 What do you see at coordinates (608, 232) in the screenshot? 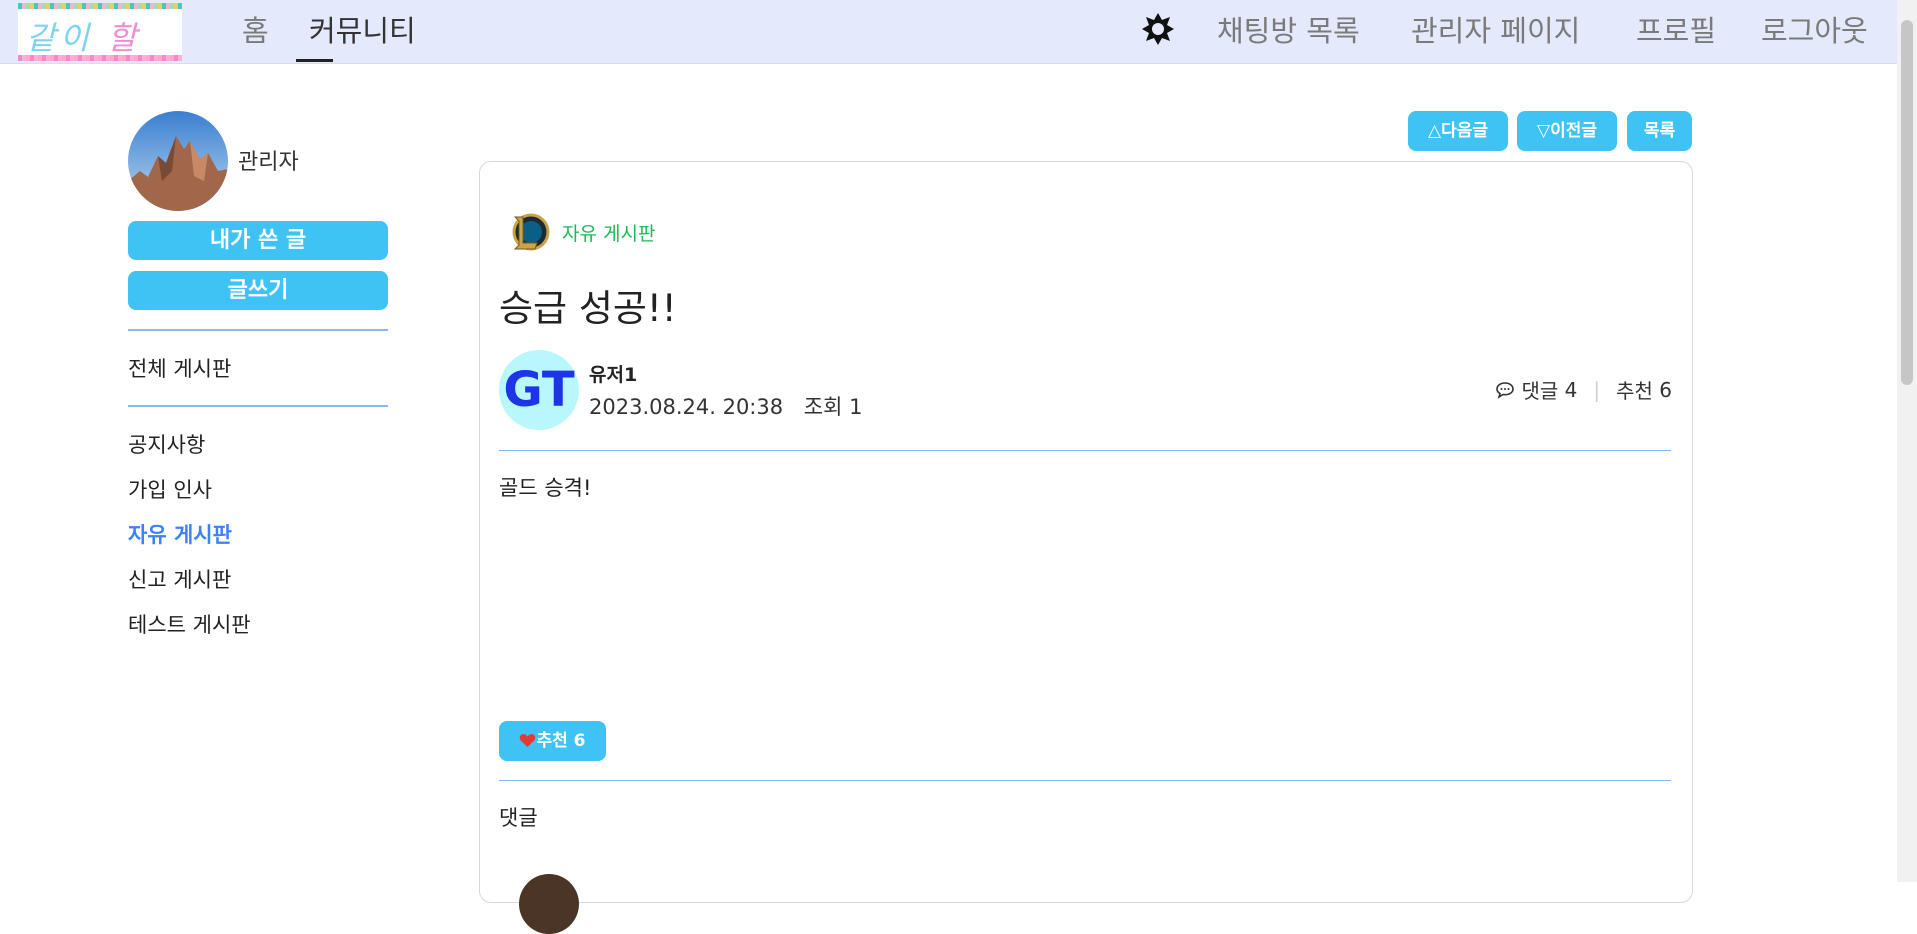
I see `post-board-name: 자유 게시판` at bounding box center [608, 232].